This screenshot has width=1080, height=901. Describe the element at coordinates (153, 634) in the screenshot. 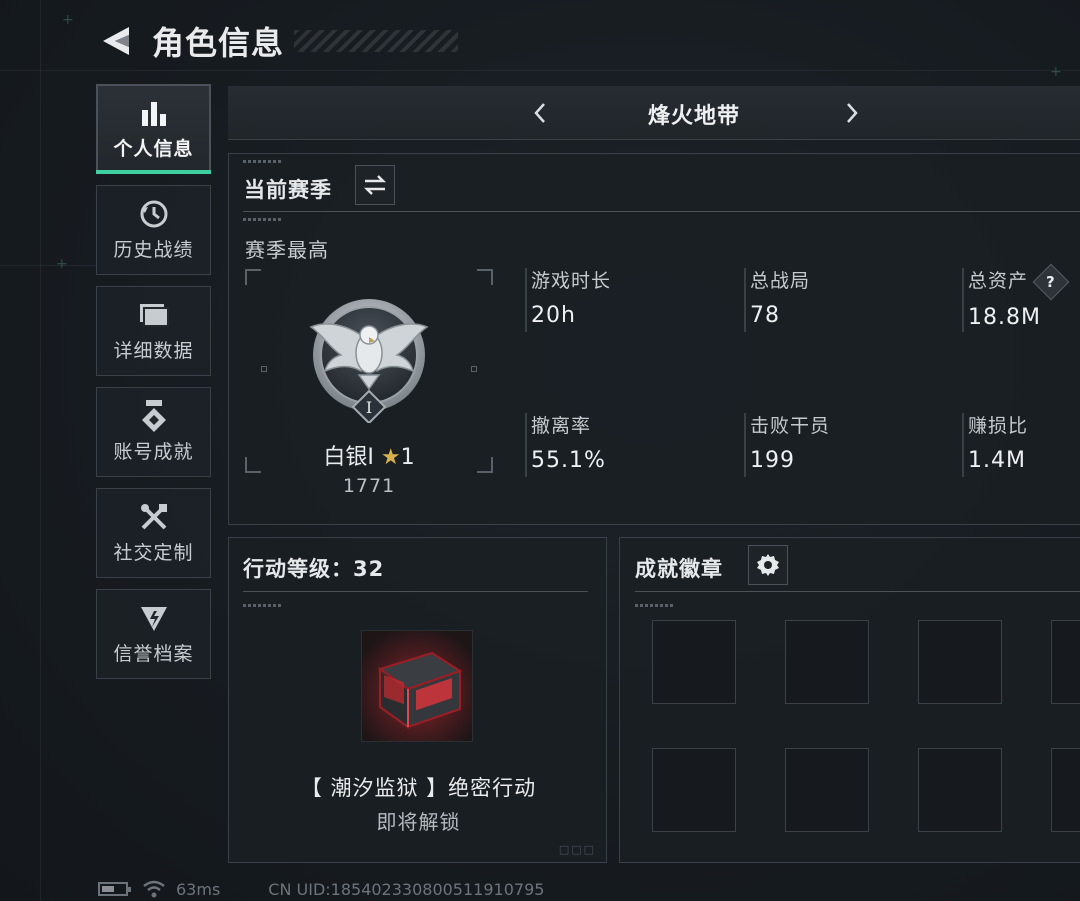

I see `sidebar-item-reputation: 信誉档案` at that location.